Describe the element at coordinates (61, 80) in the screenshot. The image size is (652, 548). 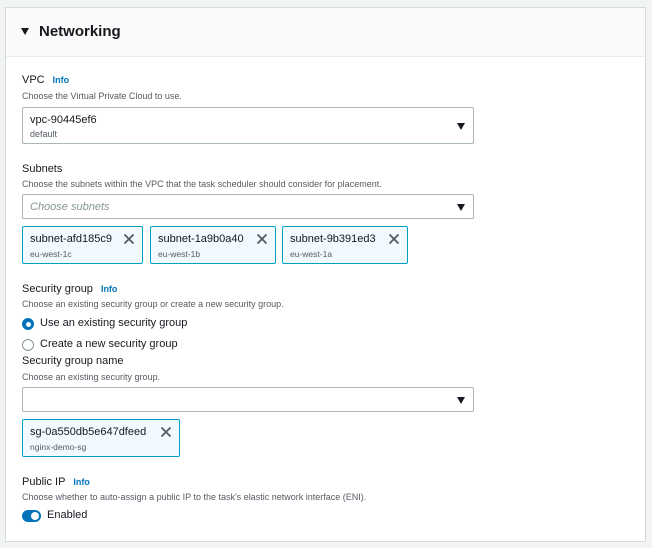
I see `vpc-info-link: Info` at that location.